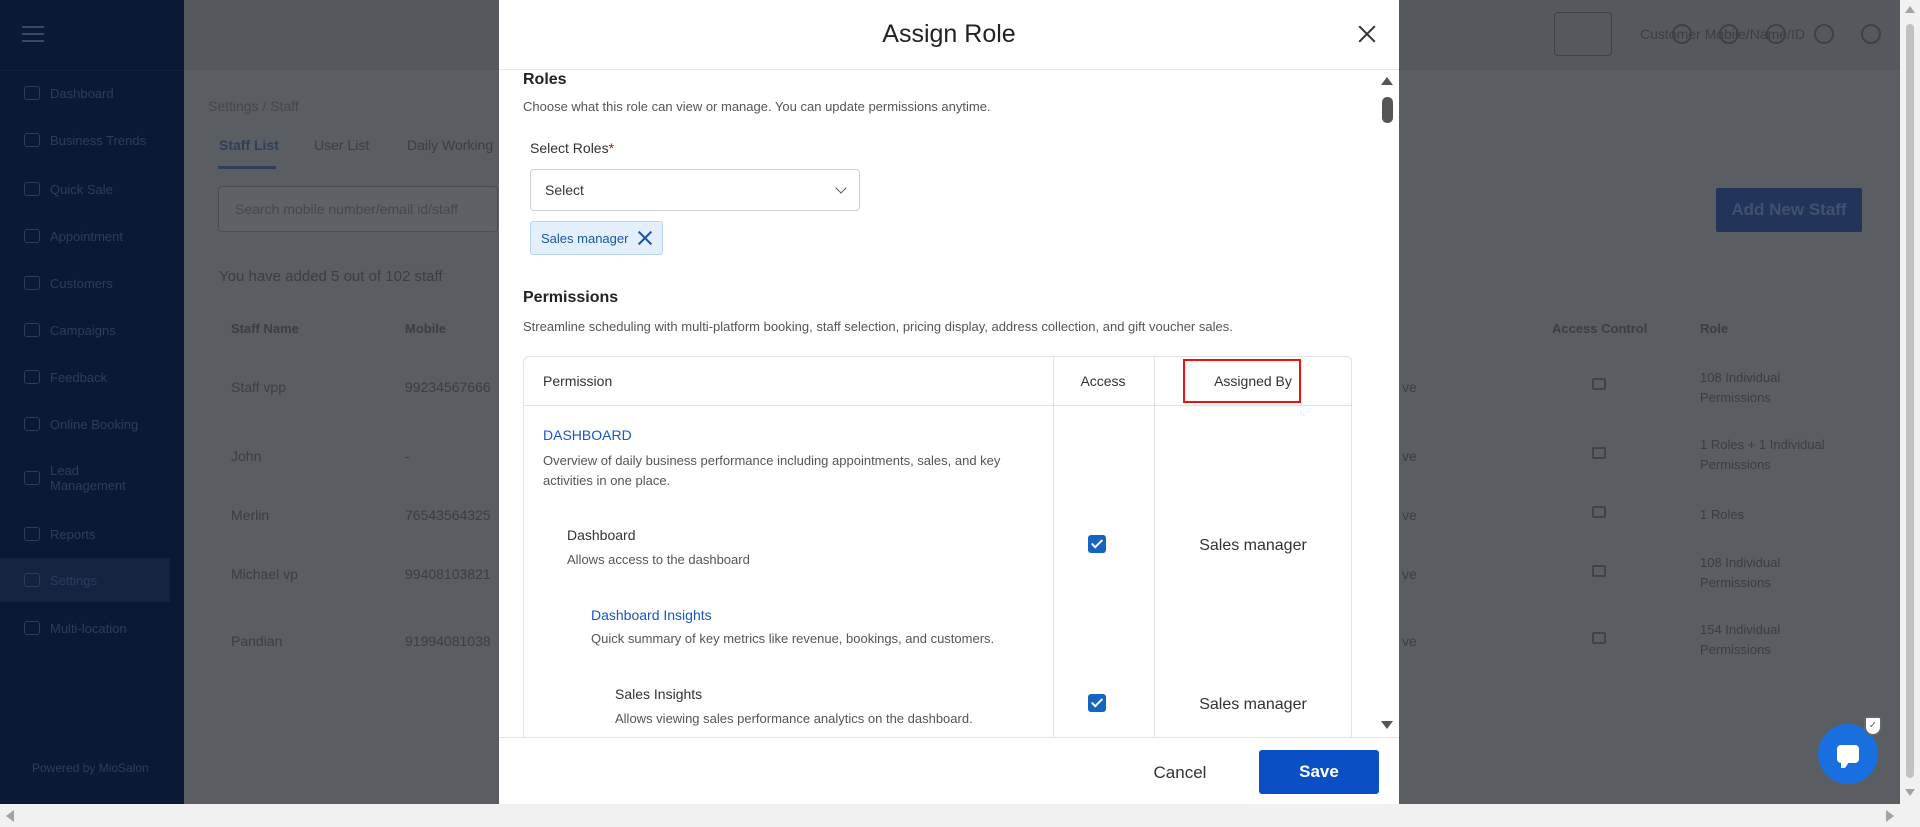 The height and width of the screenshot is (827, 1920). I want to click on select-roles-label: Select Roles*, so click(572, 148).